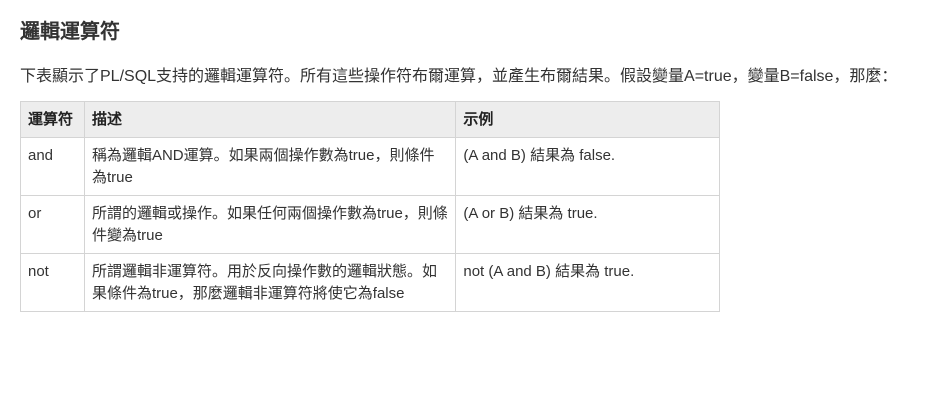  I want to click on operator-cell: and, so click(52, 166).